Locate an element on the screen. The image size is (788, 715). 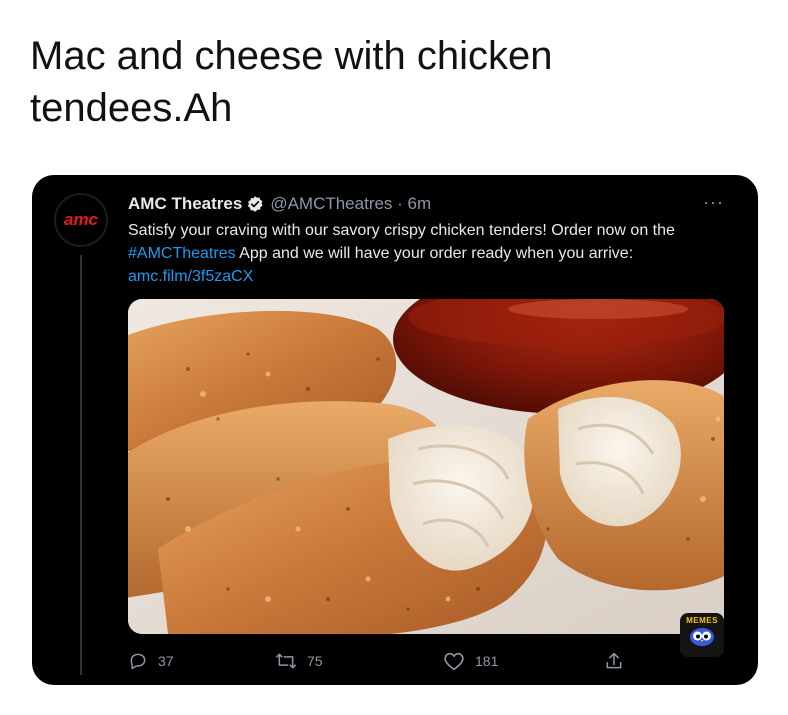
retweet-icon is located at coordinates (286, 661).